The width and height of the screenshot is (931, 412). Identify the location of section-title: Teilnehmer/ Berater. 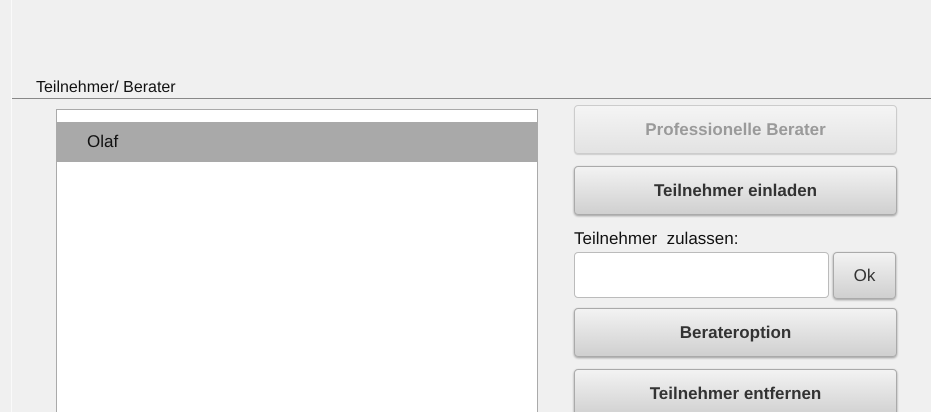
(106, 87).